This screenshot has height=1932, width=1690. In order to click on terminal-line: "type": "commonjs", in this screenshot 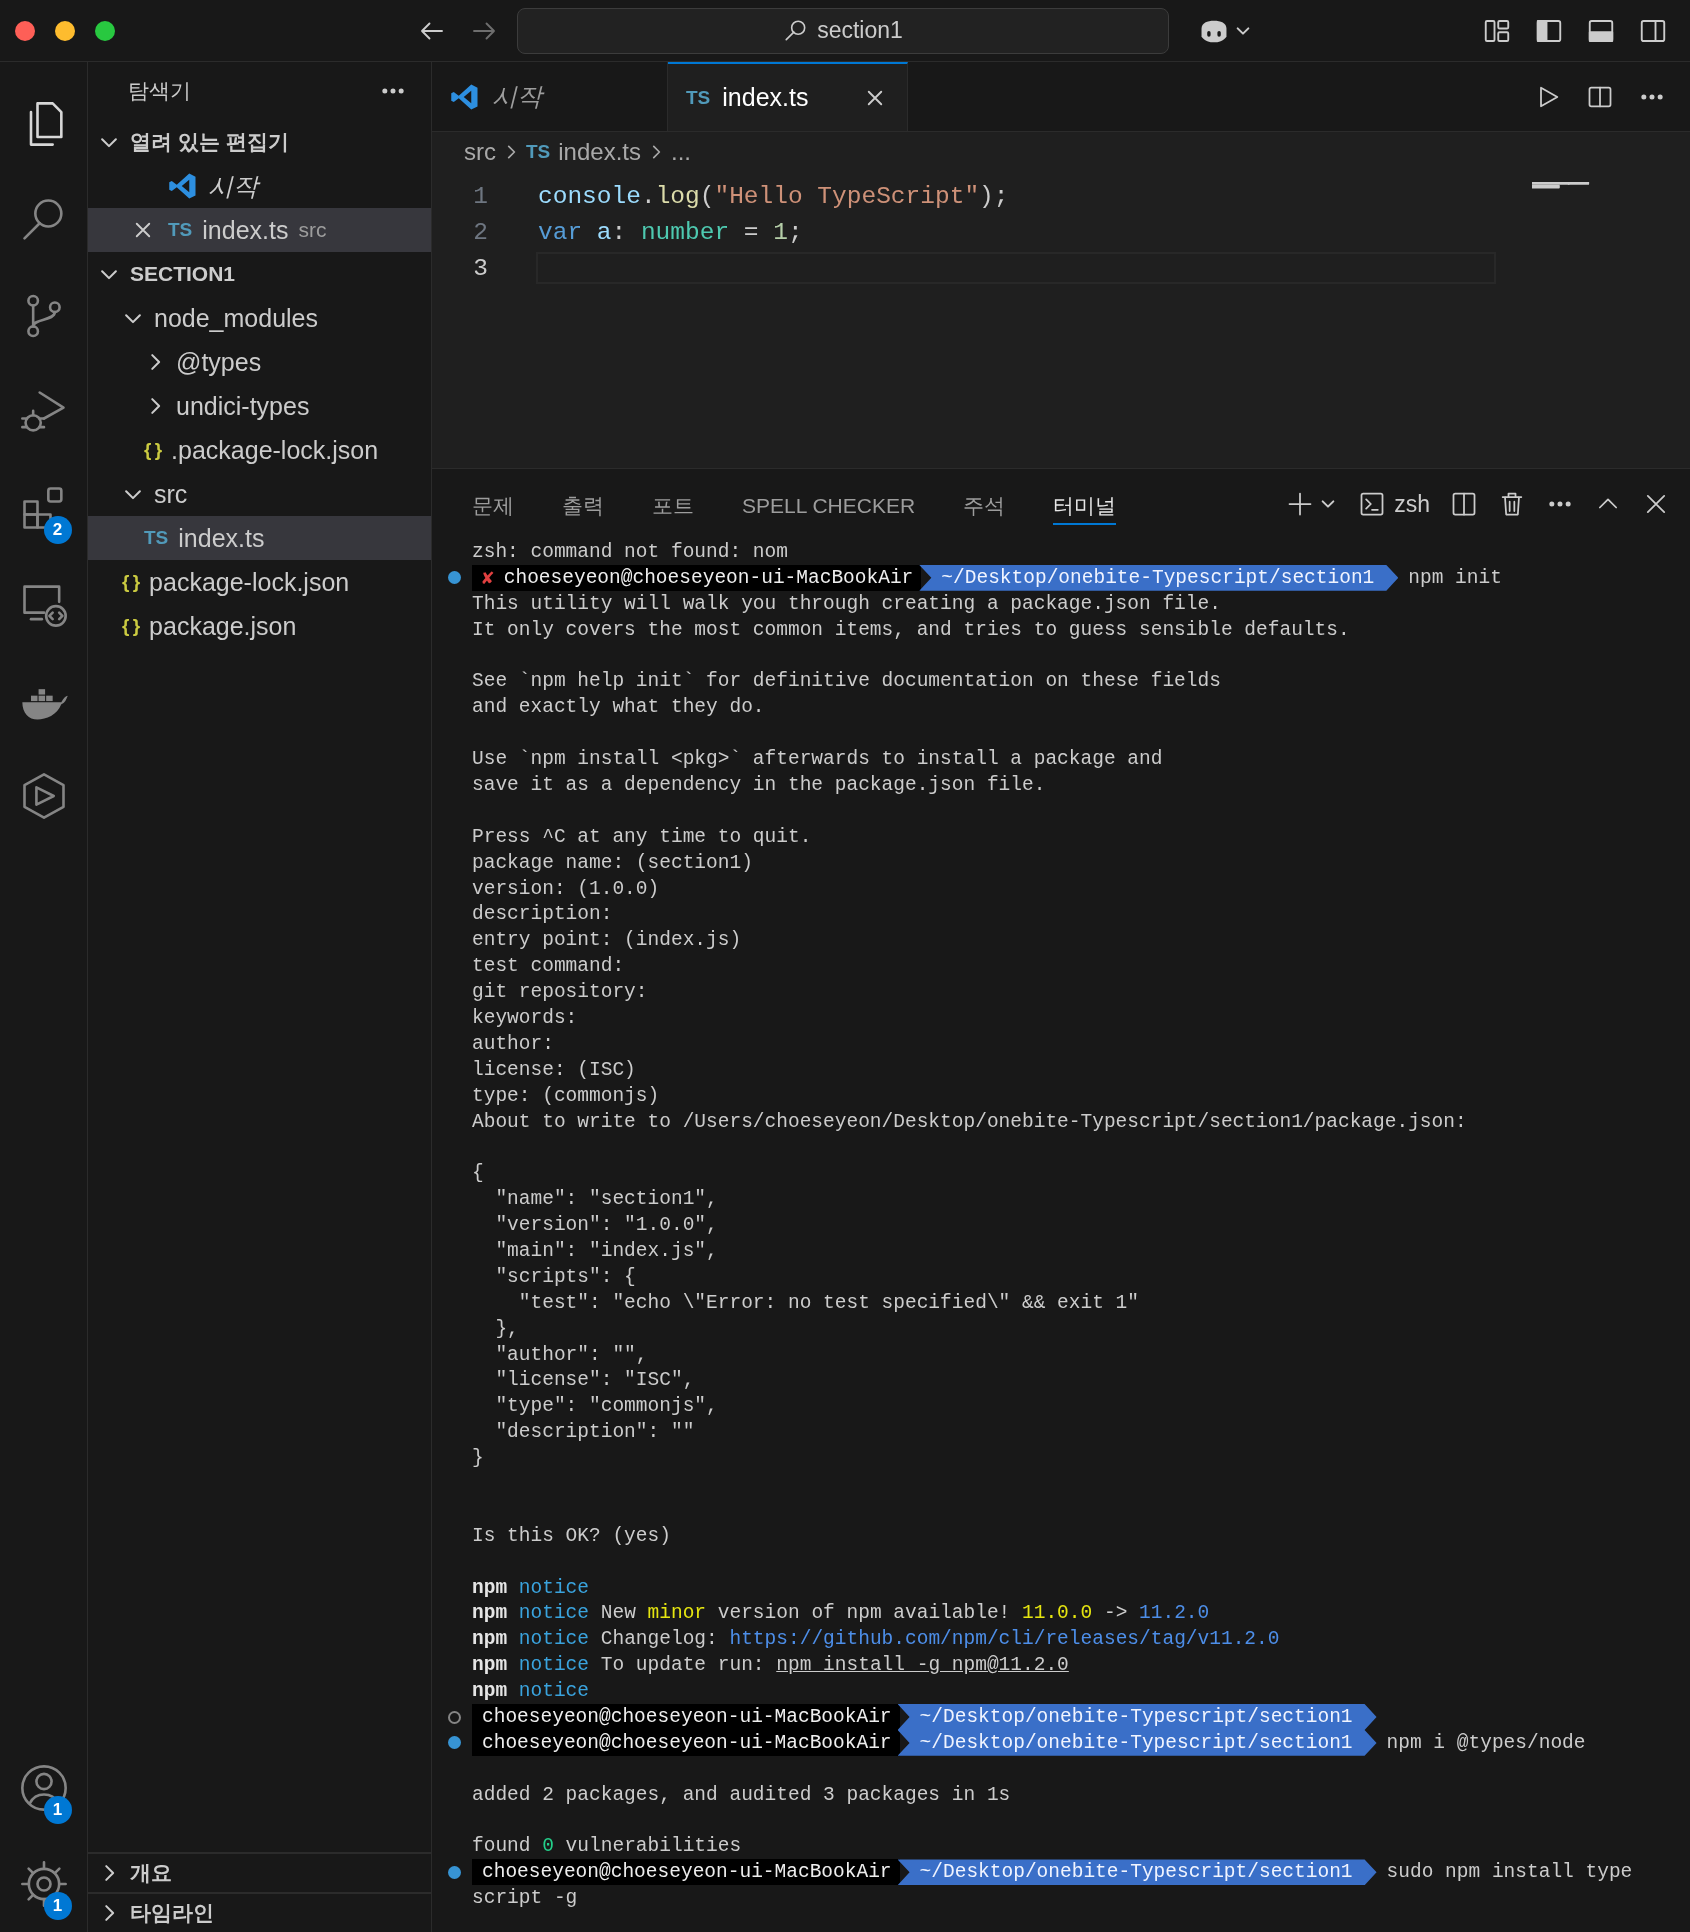, I will do `click(606, 1406)`.